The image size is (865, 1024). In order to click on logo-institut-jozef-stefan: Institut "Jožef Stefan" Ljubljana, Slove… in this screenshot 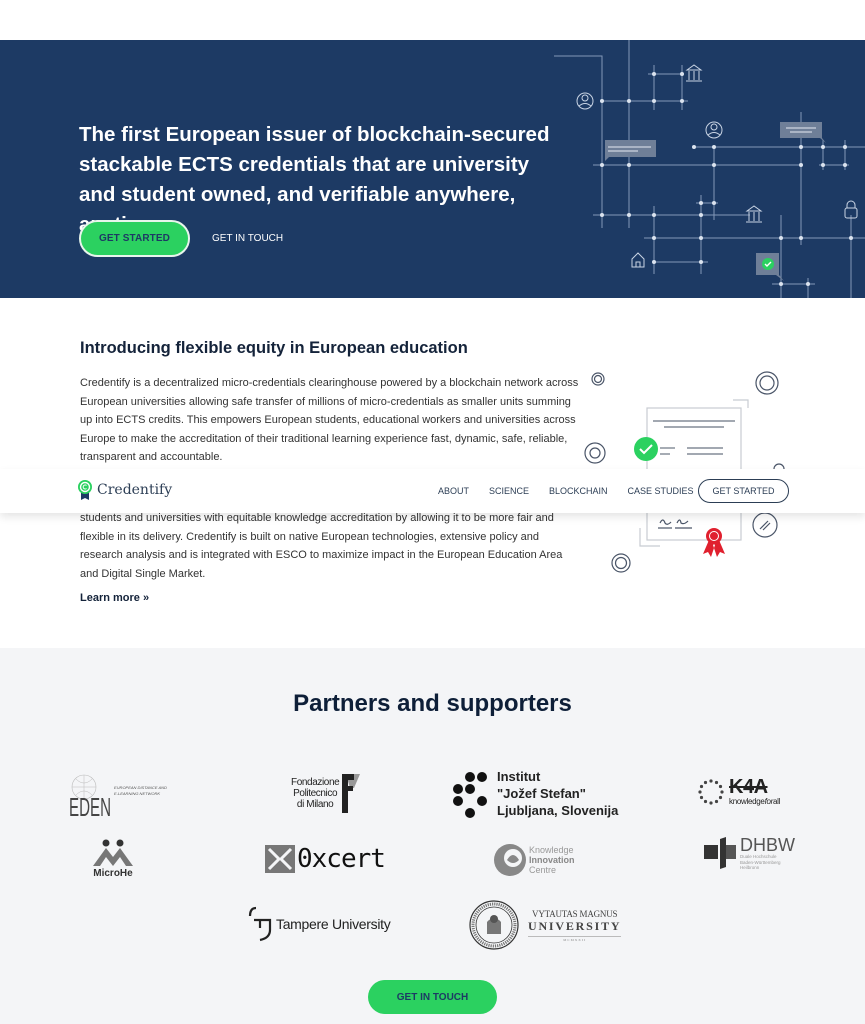, I will do `click(534, 793)`.